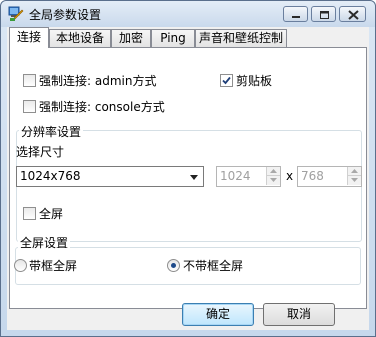 This screenshot has width=376, height=337. I want to click on width-spinner: 1024, so click(248, 176).